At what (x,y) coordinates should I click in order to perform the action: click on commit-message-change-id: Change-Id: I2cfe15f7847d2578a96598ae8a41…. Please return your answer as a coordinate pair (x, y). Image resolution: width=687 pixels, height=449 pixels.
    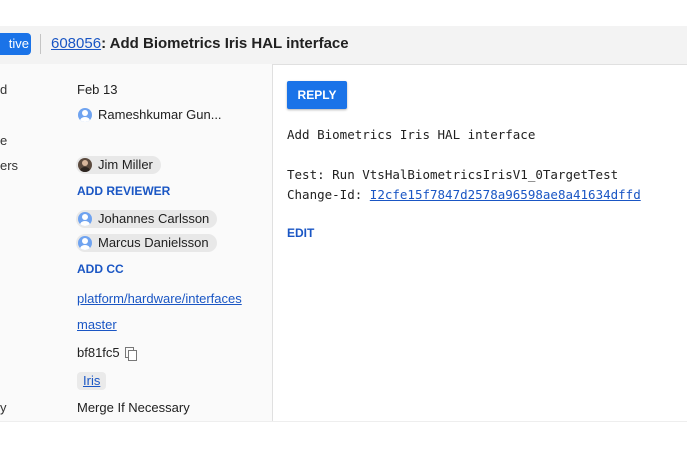
    Looking at the image, I should click on (464, 194).